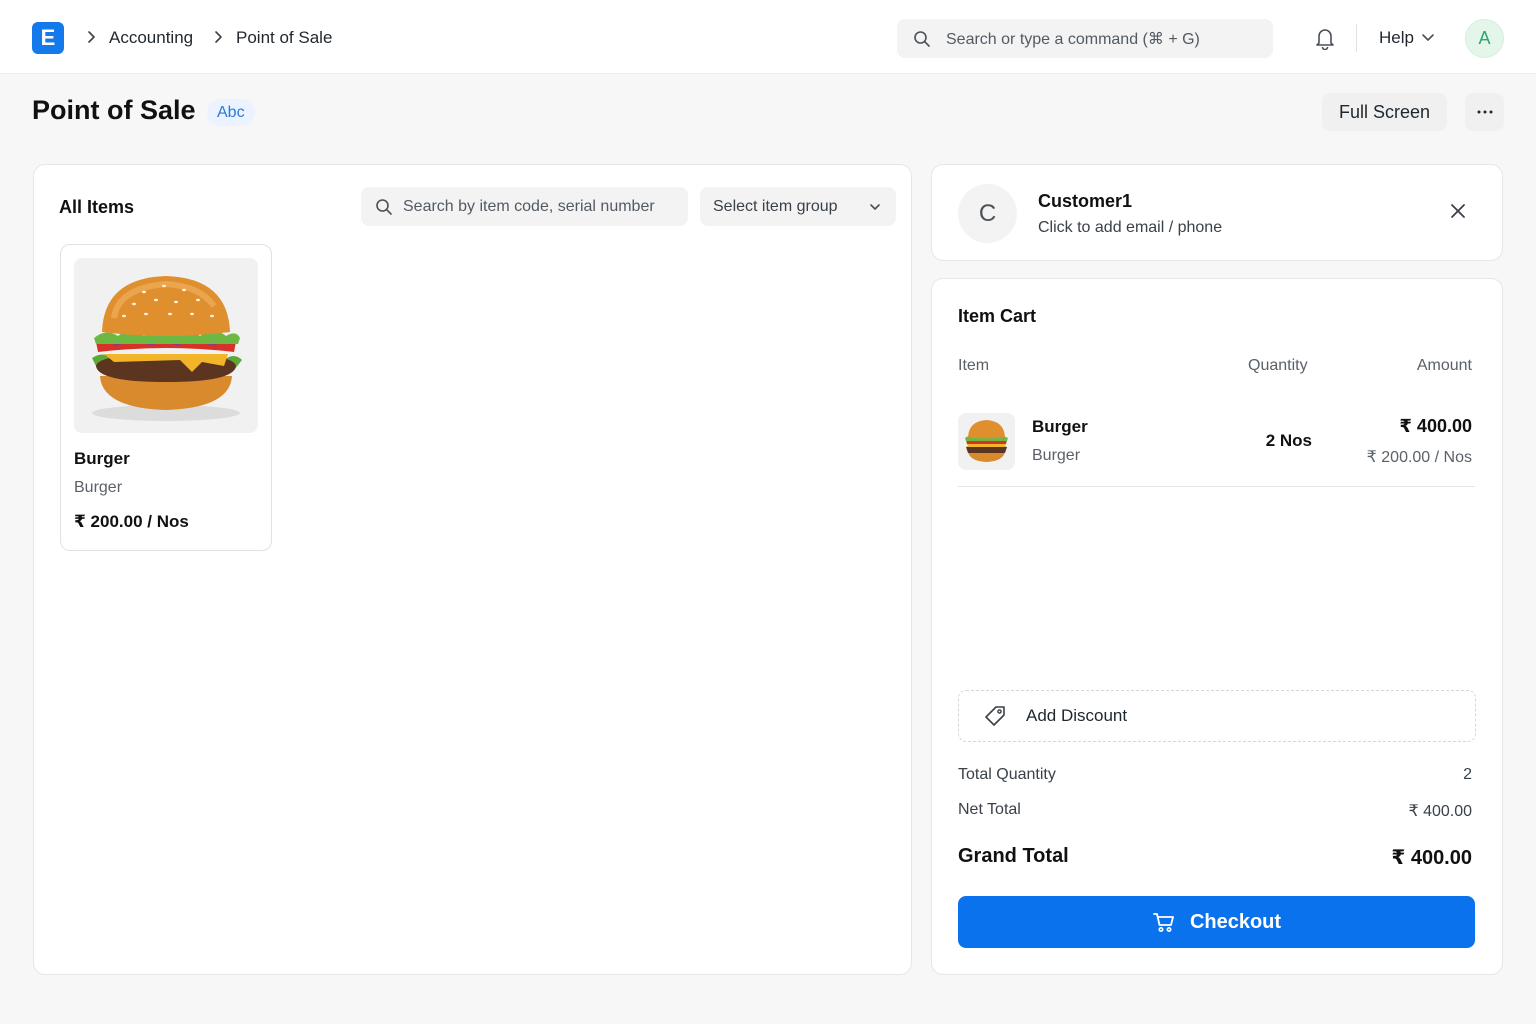 The image size is (1536, 1024). I want to click on items-heading: All Items, so click(97, 207).